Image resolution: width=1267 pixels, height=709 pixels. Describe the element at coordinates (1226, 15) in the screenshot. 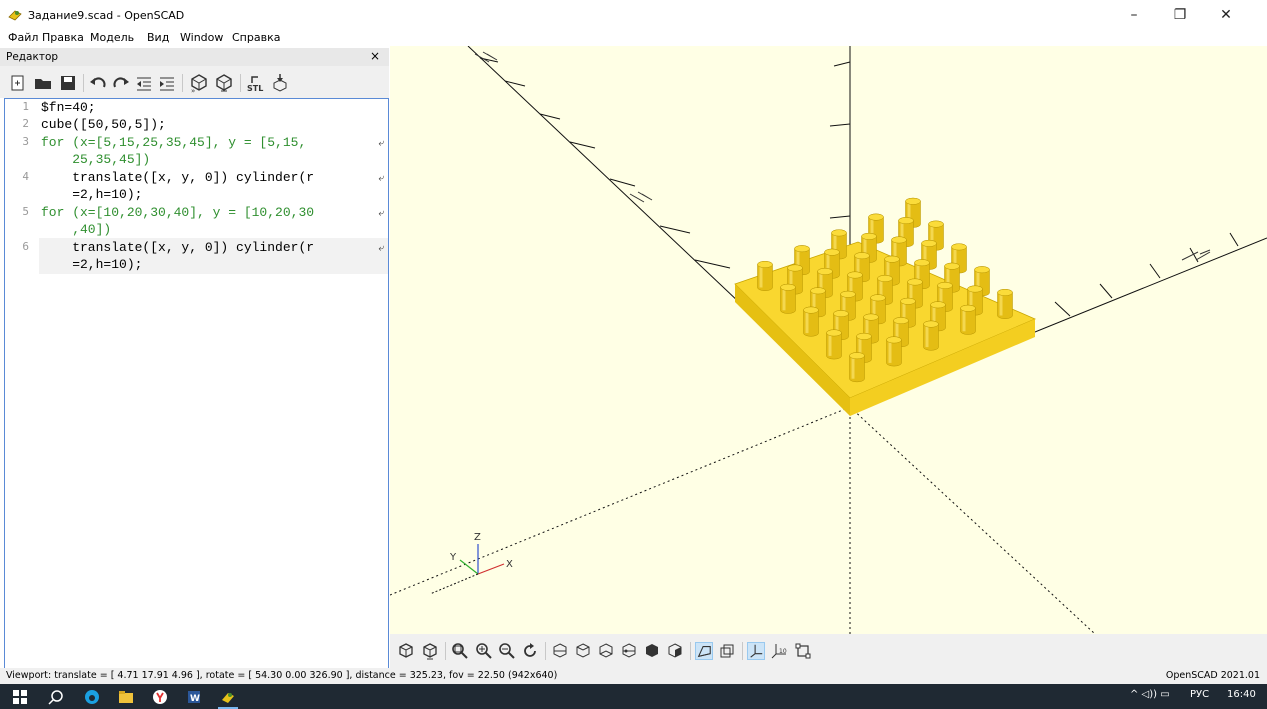

I see `close-button: ✕` at that location.